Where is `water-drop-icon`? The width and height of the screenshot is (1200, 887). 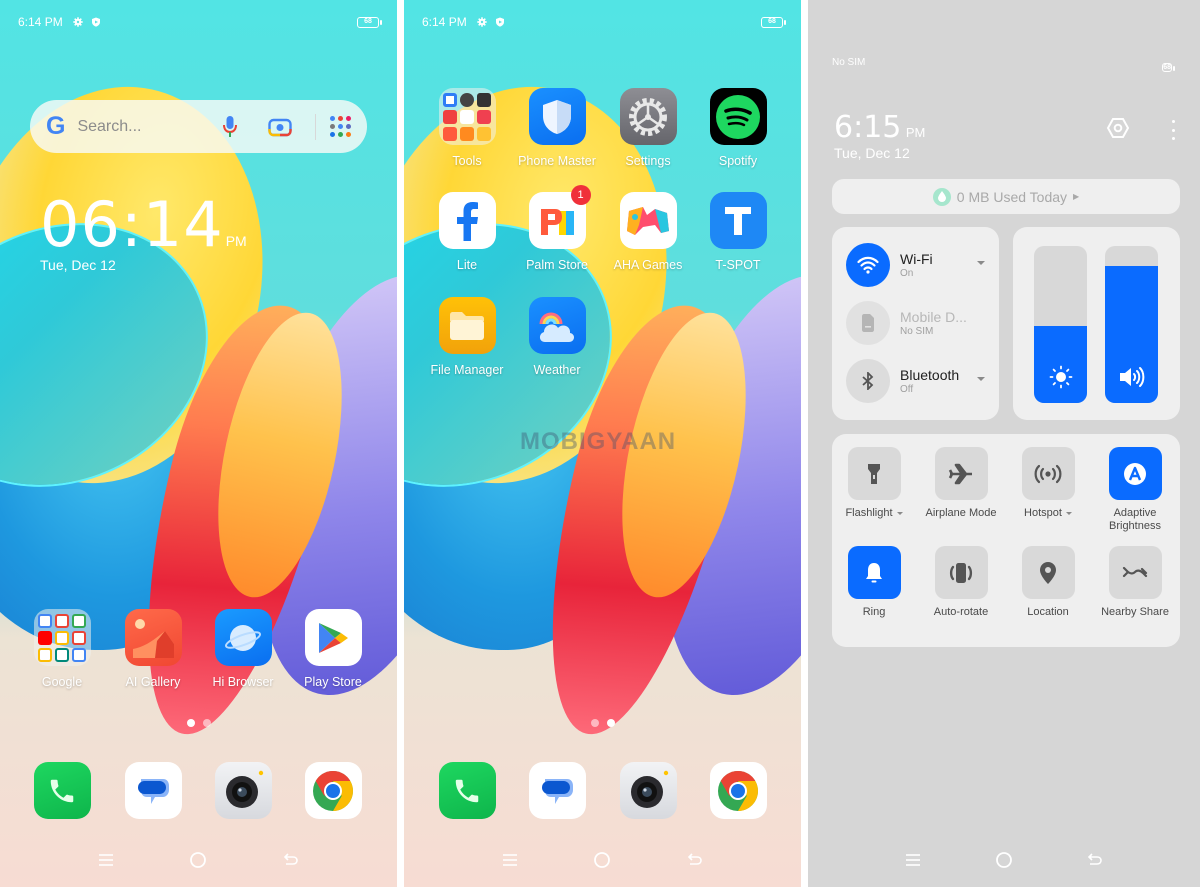 water-drop-icon is located at coordinates (941, 196).